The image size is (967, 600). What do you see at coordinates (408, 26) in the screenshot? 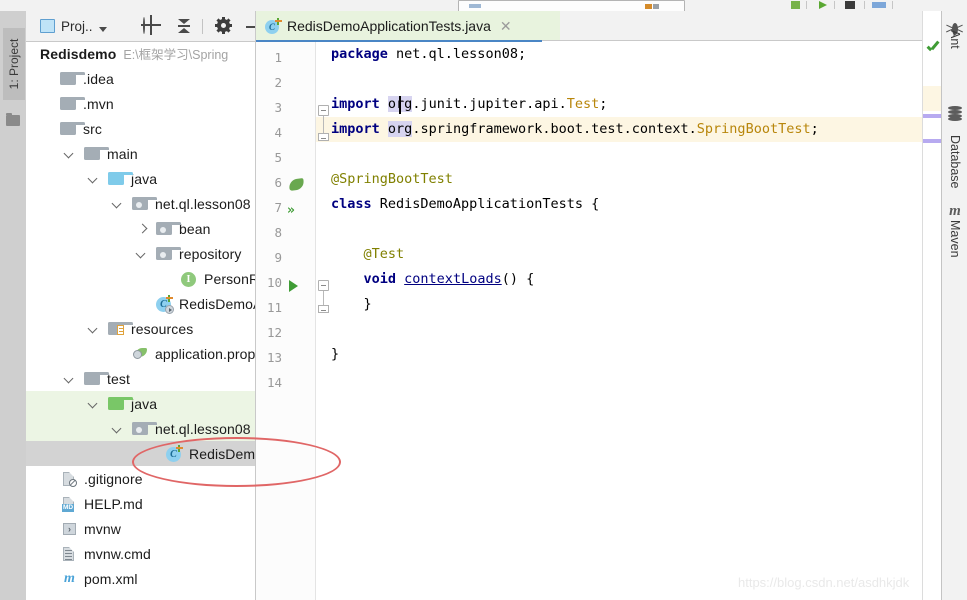
I see `editor-tab-redisdemoapplicationtests: C RedisDemoApplicationTests.java ✕` at bounding box center [408, 26].